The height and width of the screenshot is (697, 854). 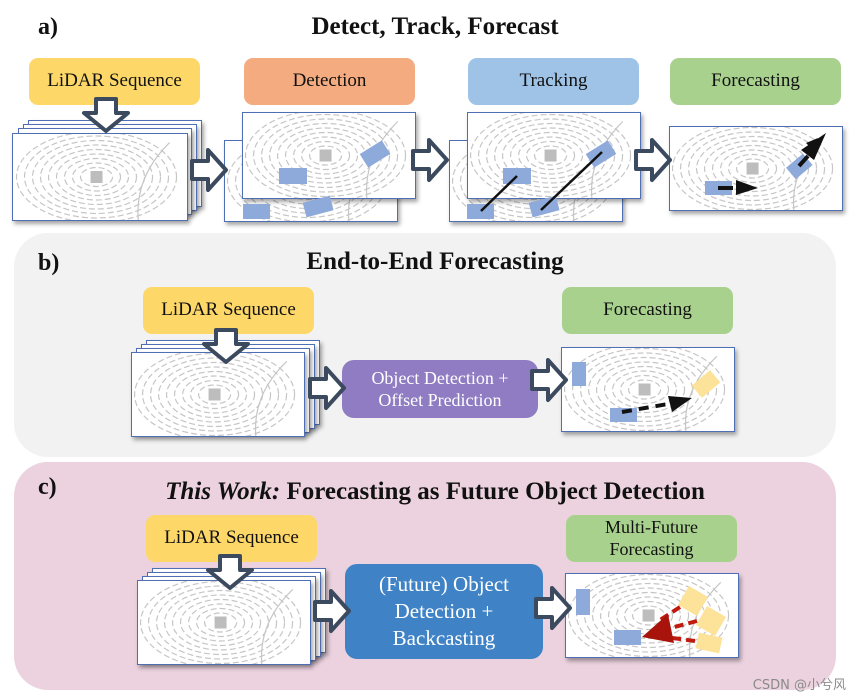 I want to click on panel-b-title: End-to-End Forecasting, so click(x=435, y=261).